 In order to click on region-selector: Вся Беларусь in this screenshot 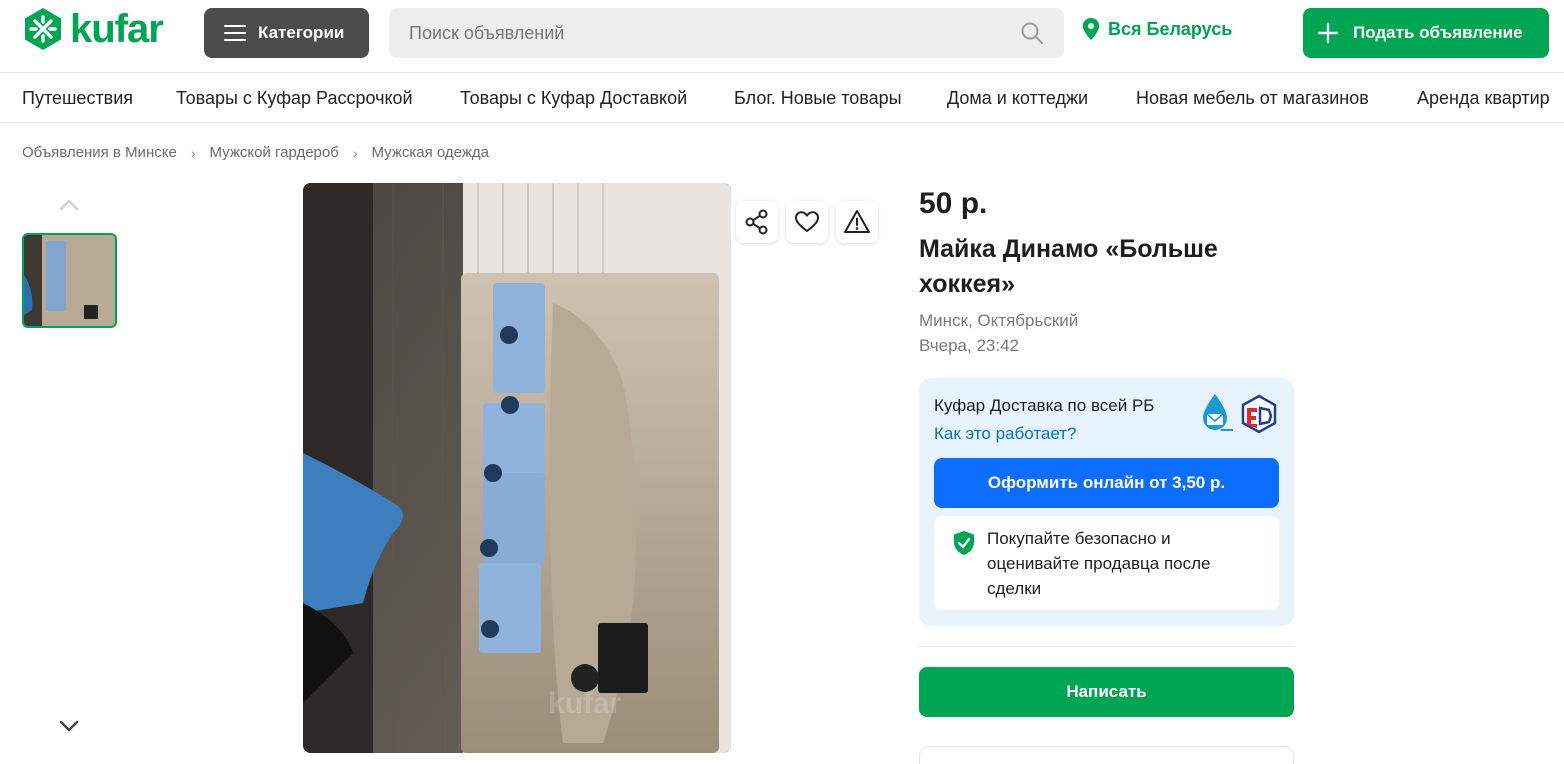, I will do `click(1157, 29)`.